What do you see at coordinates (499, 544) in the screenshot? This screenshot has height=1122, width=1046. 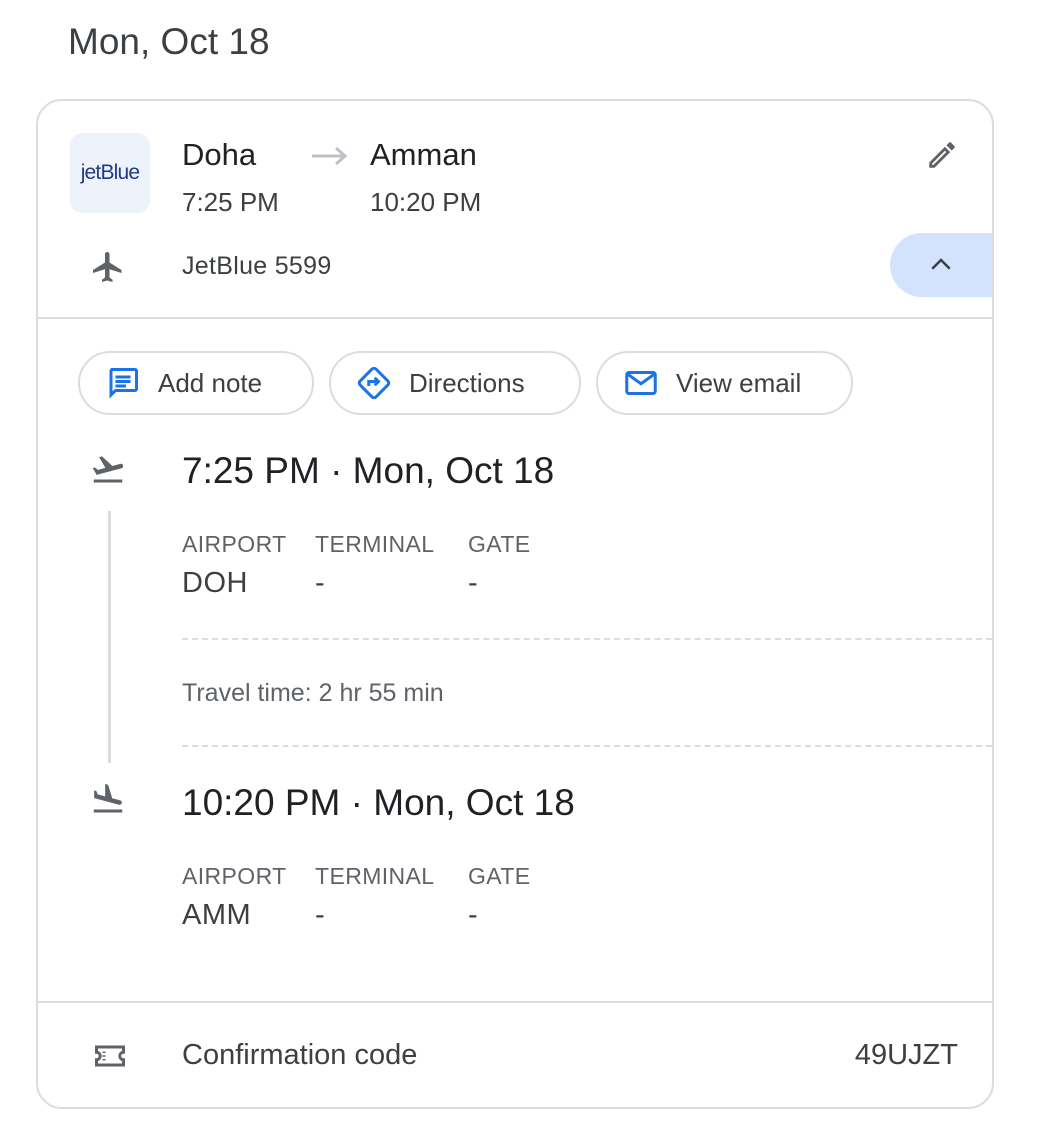 I see `departure-gate-label: GATE` at bounding box center [499, 544].